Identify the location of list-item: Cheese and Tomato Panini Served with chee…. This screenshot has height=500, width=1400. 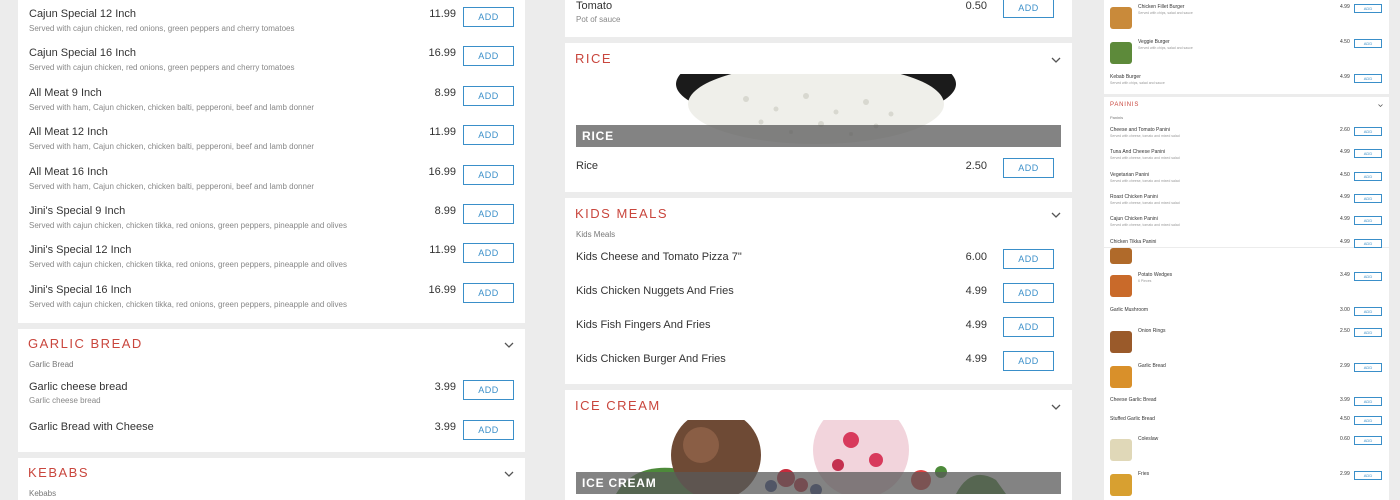
(1246, 132).